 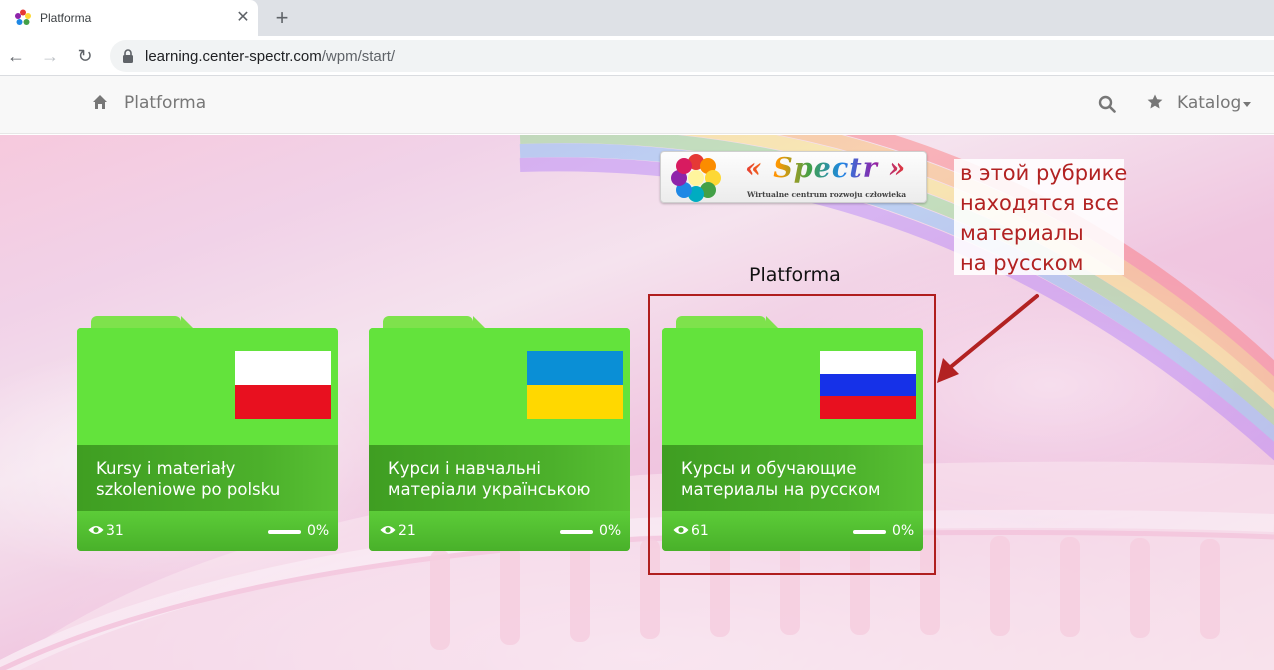 I want to click on caret-down-icon, so click(x=1247, y=104).